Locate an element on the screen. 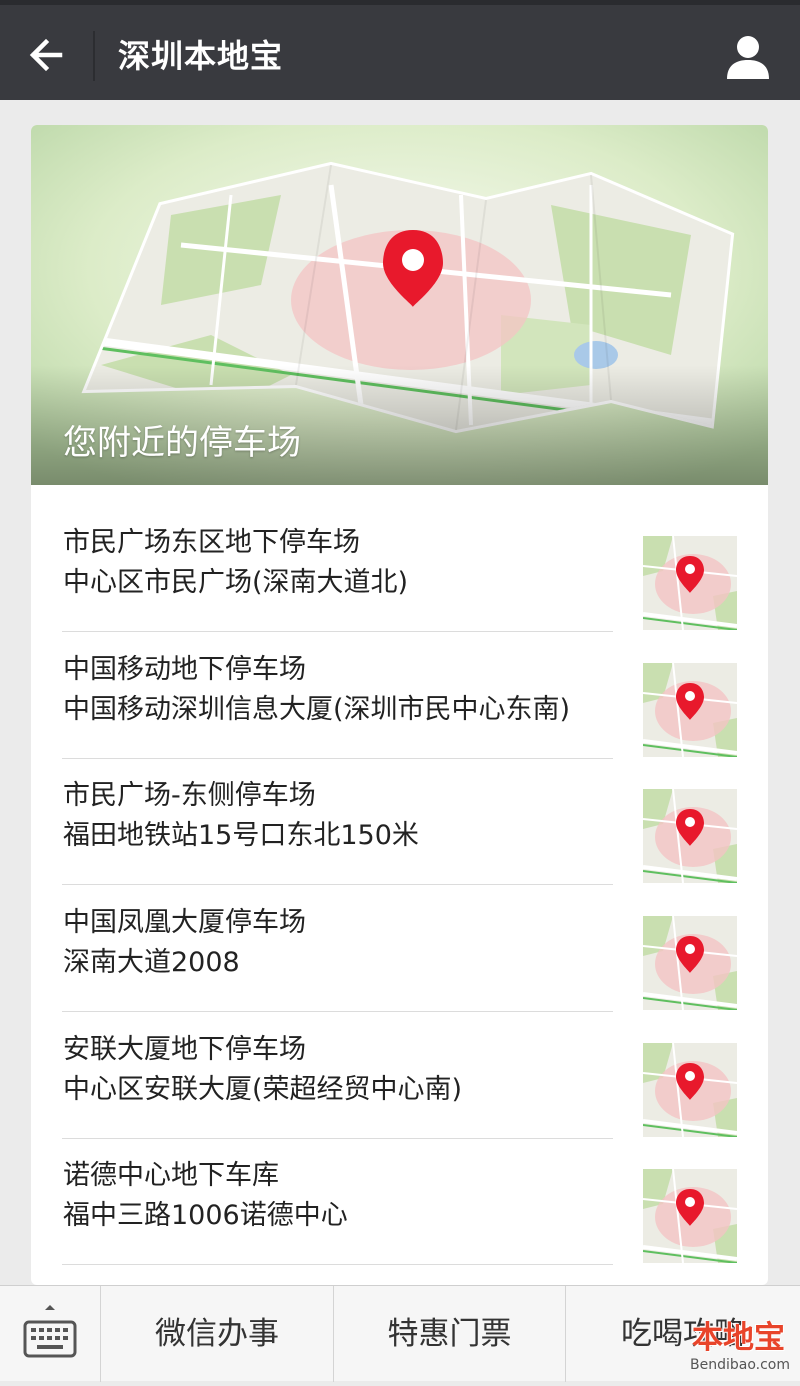 The height and width of the screenshot is (1386, 800). parking-address: 深南大道2008 is located at coordinates (151, 962).